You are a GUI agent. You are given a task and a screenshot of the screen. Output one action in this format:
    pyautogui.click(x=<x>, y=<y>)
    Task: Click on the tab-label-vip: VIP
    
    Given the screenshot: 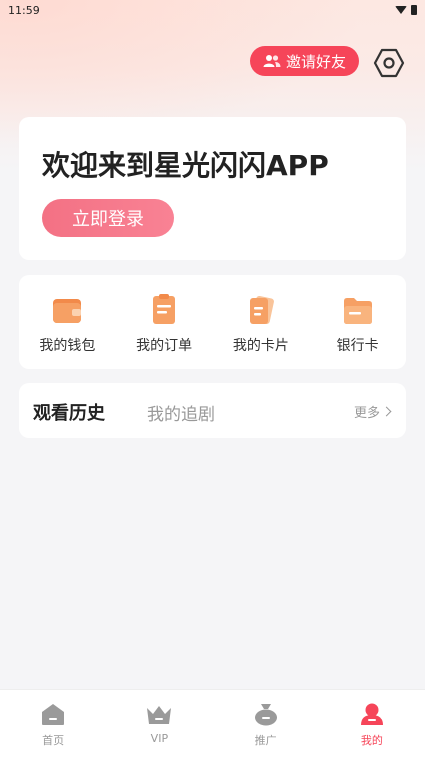 What is the action you would take?
    pyautogui.click(x=159, y=738)
    